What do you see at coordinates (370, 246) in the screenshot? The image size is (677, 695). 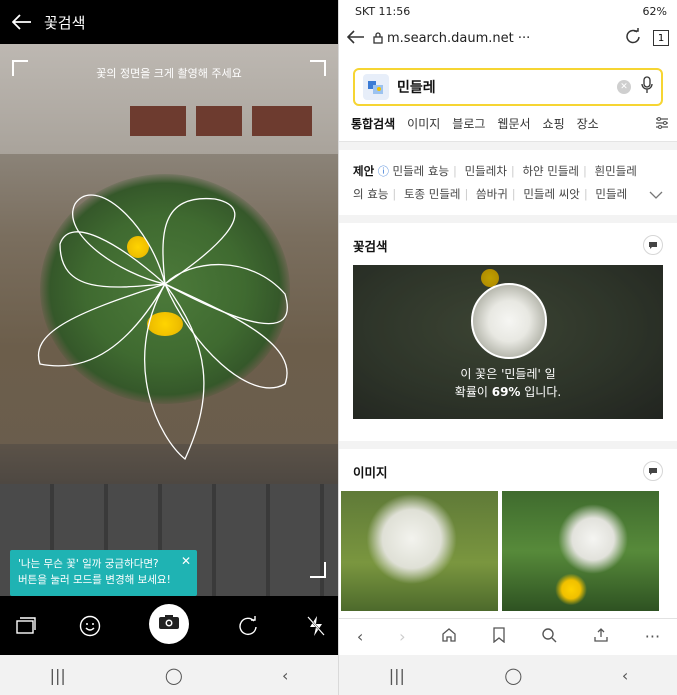 I see `section-title: 꽃검색` at bounding box center [370, 246].